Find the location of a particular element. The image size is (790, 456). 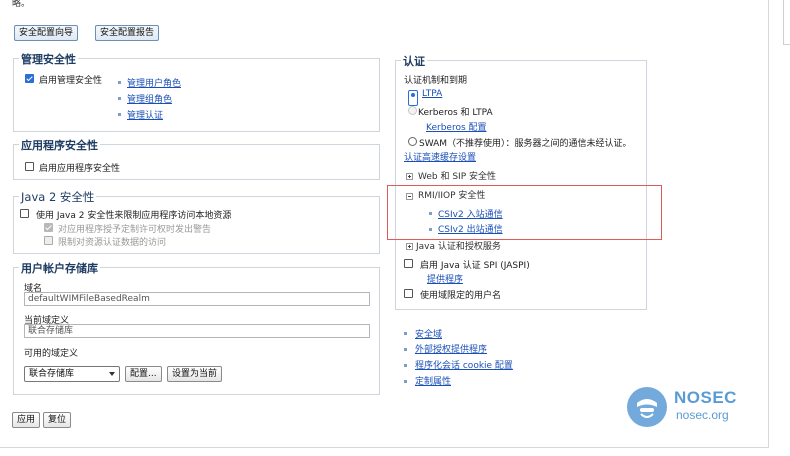

restrict-auth-data-checkbox is located at coordinates (48, 240).